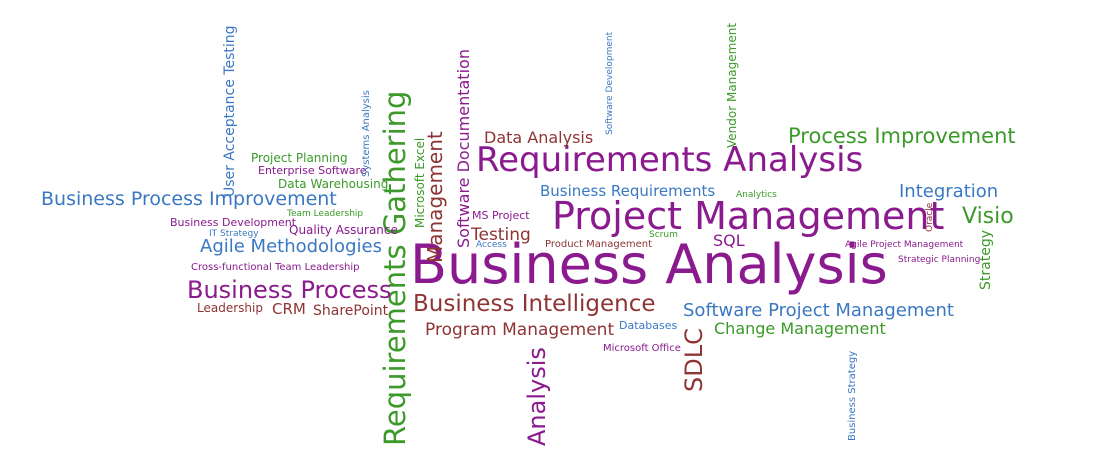 This screenshot has height=454, width=1100. Describe the element at coordinates (351, 311) in the screenshot. I see `word-sharepoint: SharePoint` at that location.